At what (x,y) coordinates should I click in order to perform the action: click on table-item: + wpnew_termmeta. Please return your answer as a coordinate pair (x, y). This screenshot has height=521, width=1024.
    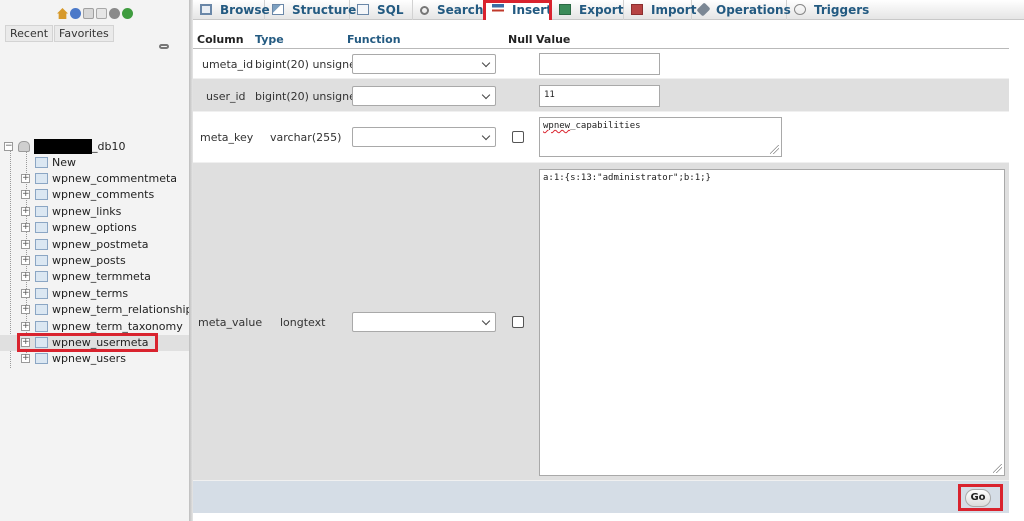
    Looking at the image, I should click on (94, 277).